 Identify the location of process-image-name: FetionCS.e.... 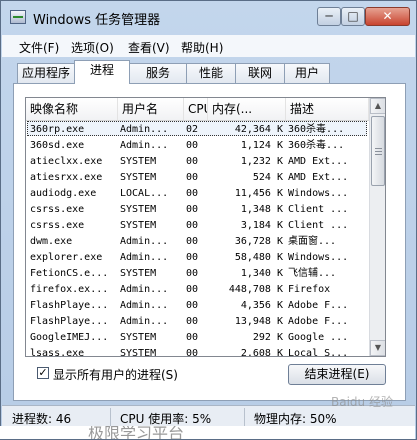
(69, 273).